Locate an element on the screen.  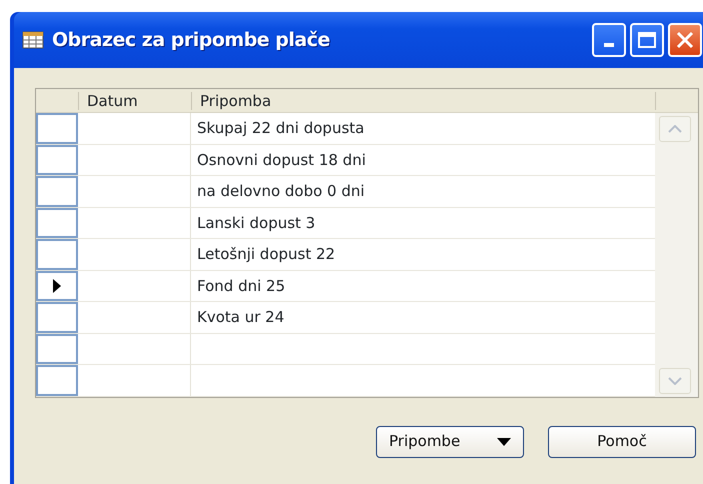
table-cell-text: Kvota ur 24 is located at coordinates (240, 317).